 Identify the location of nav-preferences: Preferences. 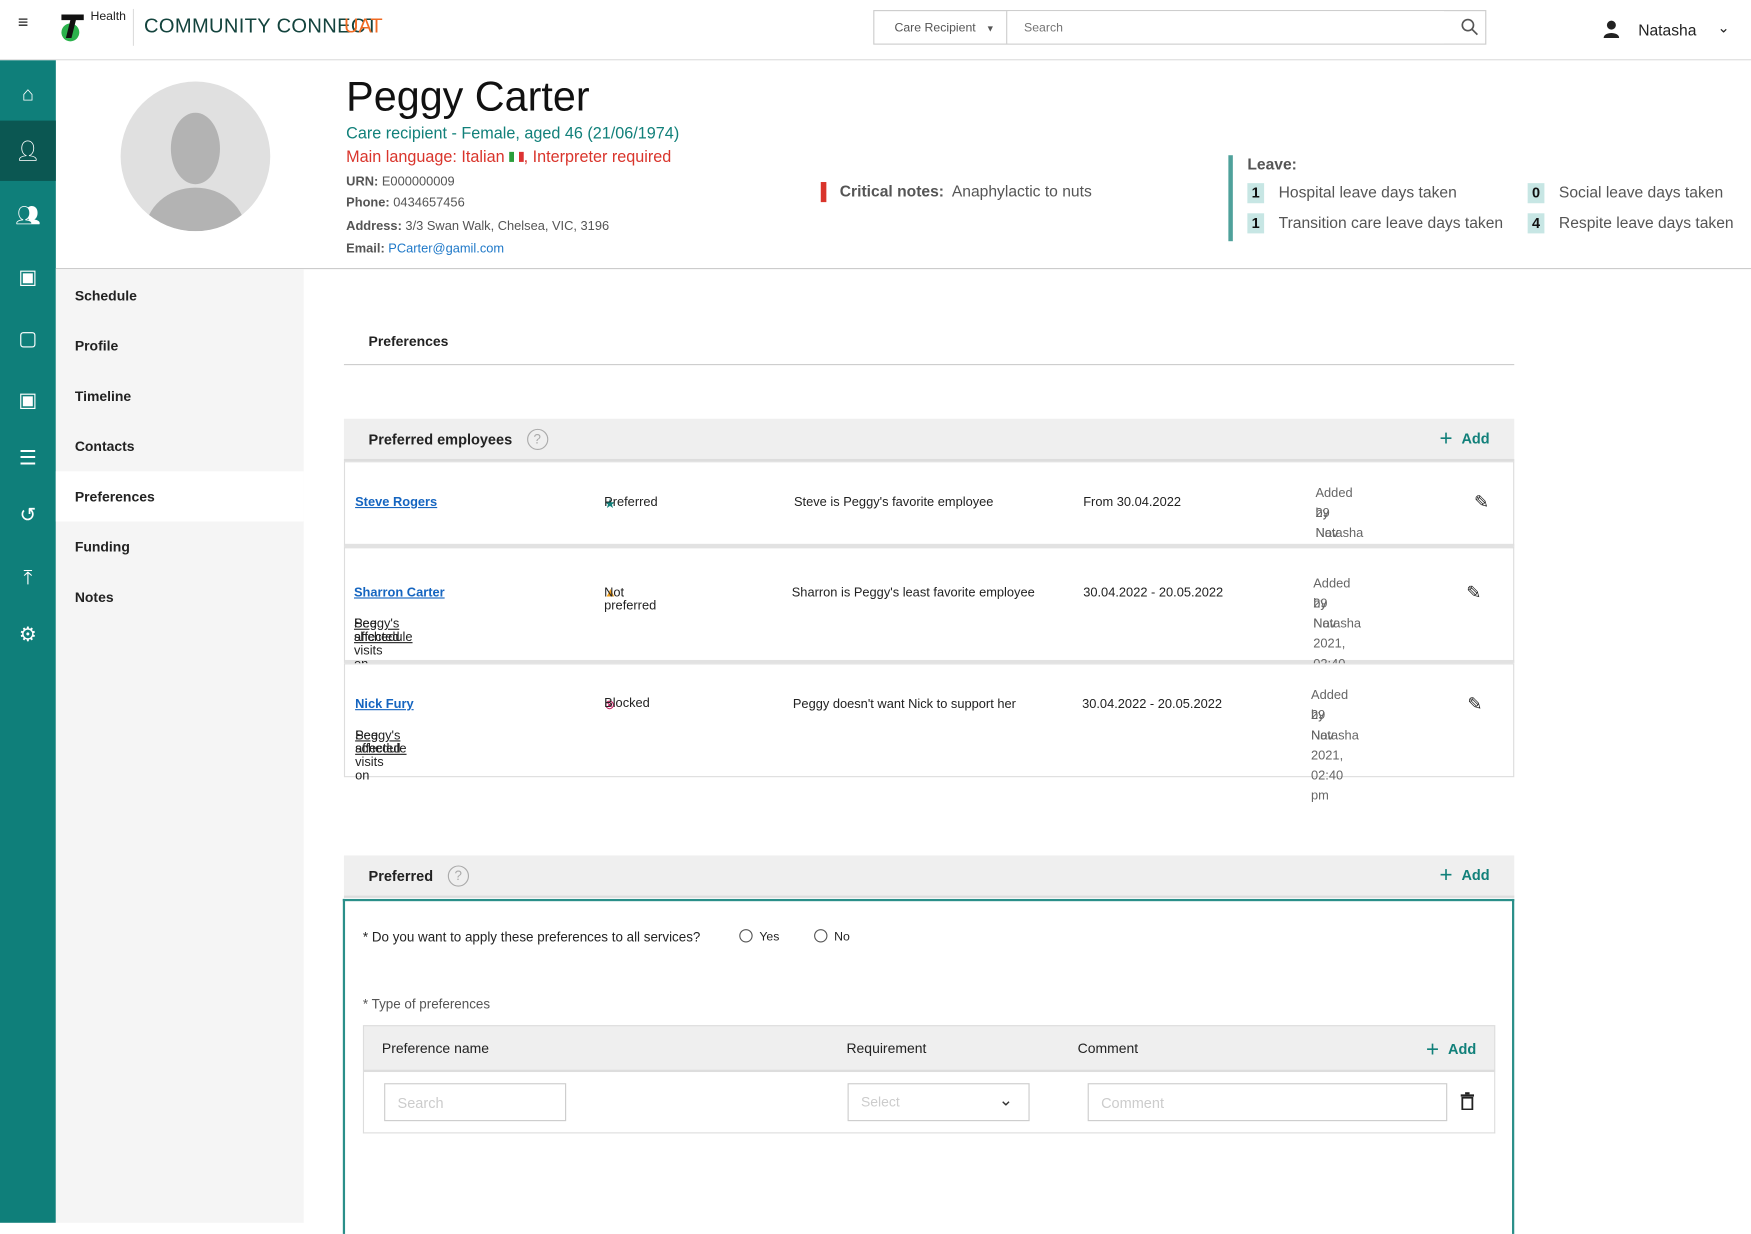
(179, 496).